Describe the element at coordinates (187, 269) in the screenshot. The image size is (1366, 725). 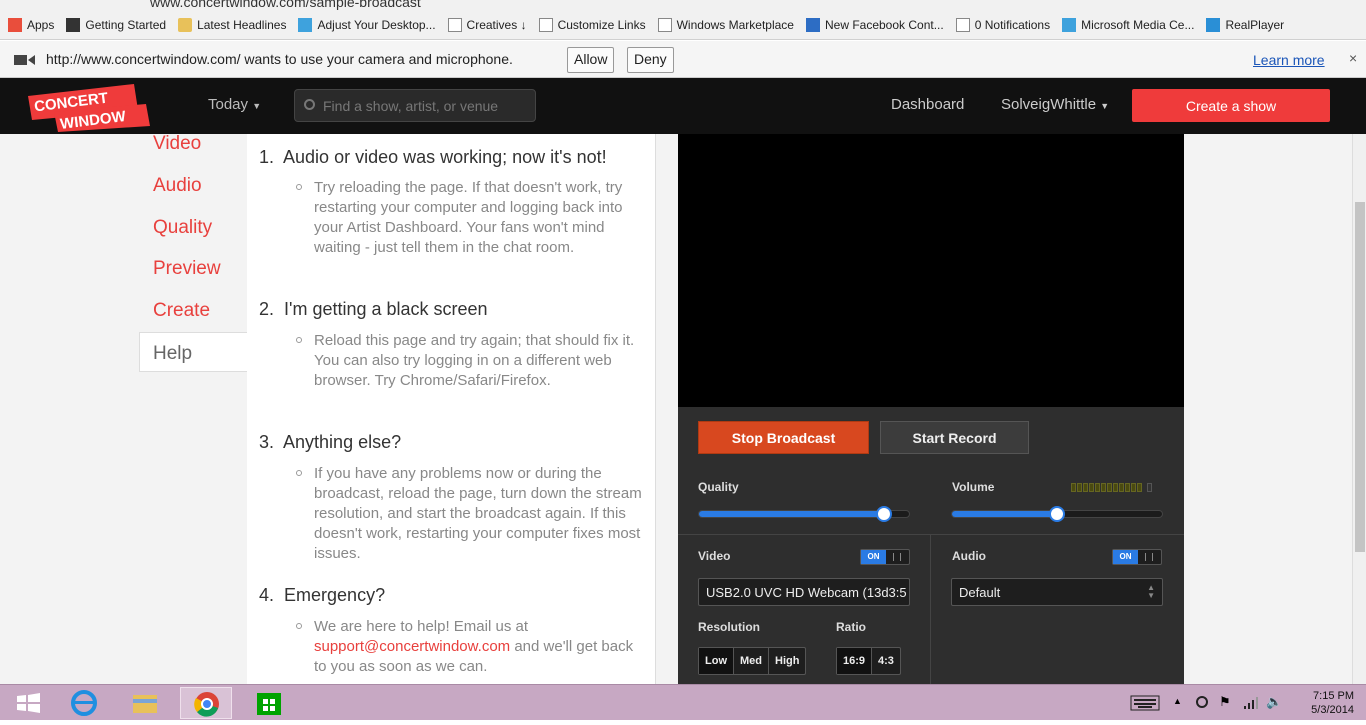
I see `sidebar-item-preview: Preview` at that location.